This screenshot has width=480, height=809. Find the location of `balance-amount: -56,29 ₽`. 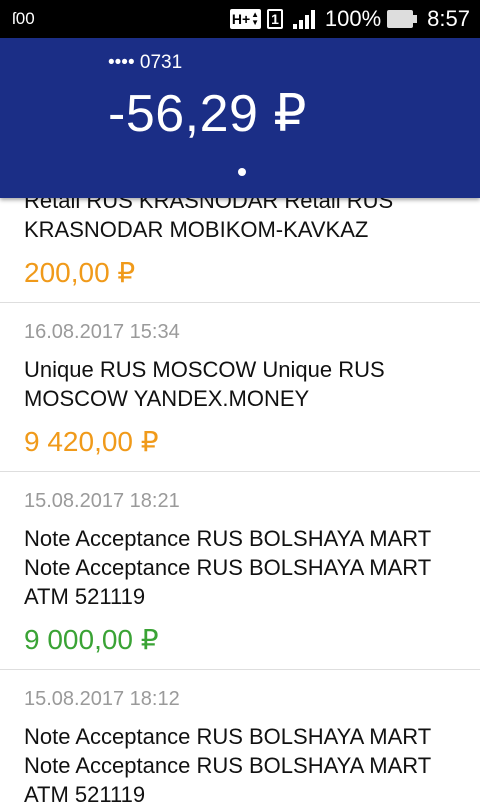

balance-amount: -56,29 ₽ is located at coordinates (207, 114).